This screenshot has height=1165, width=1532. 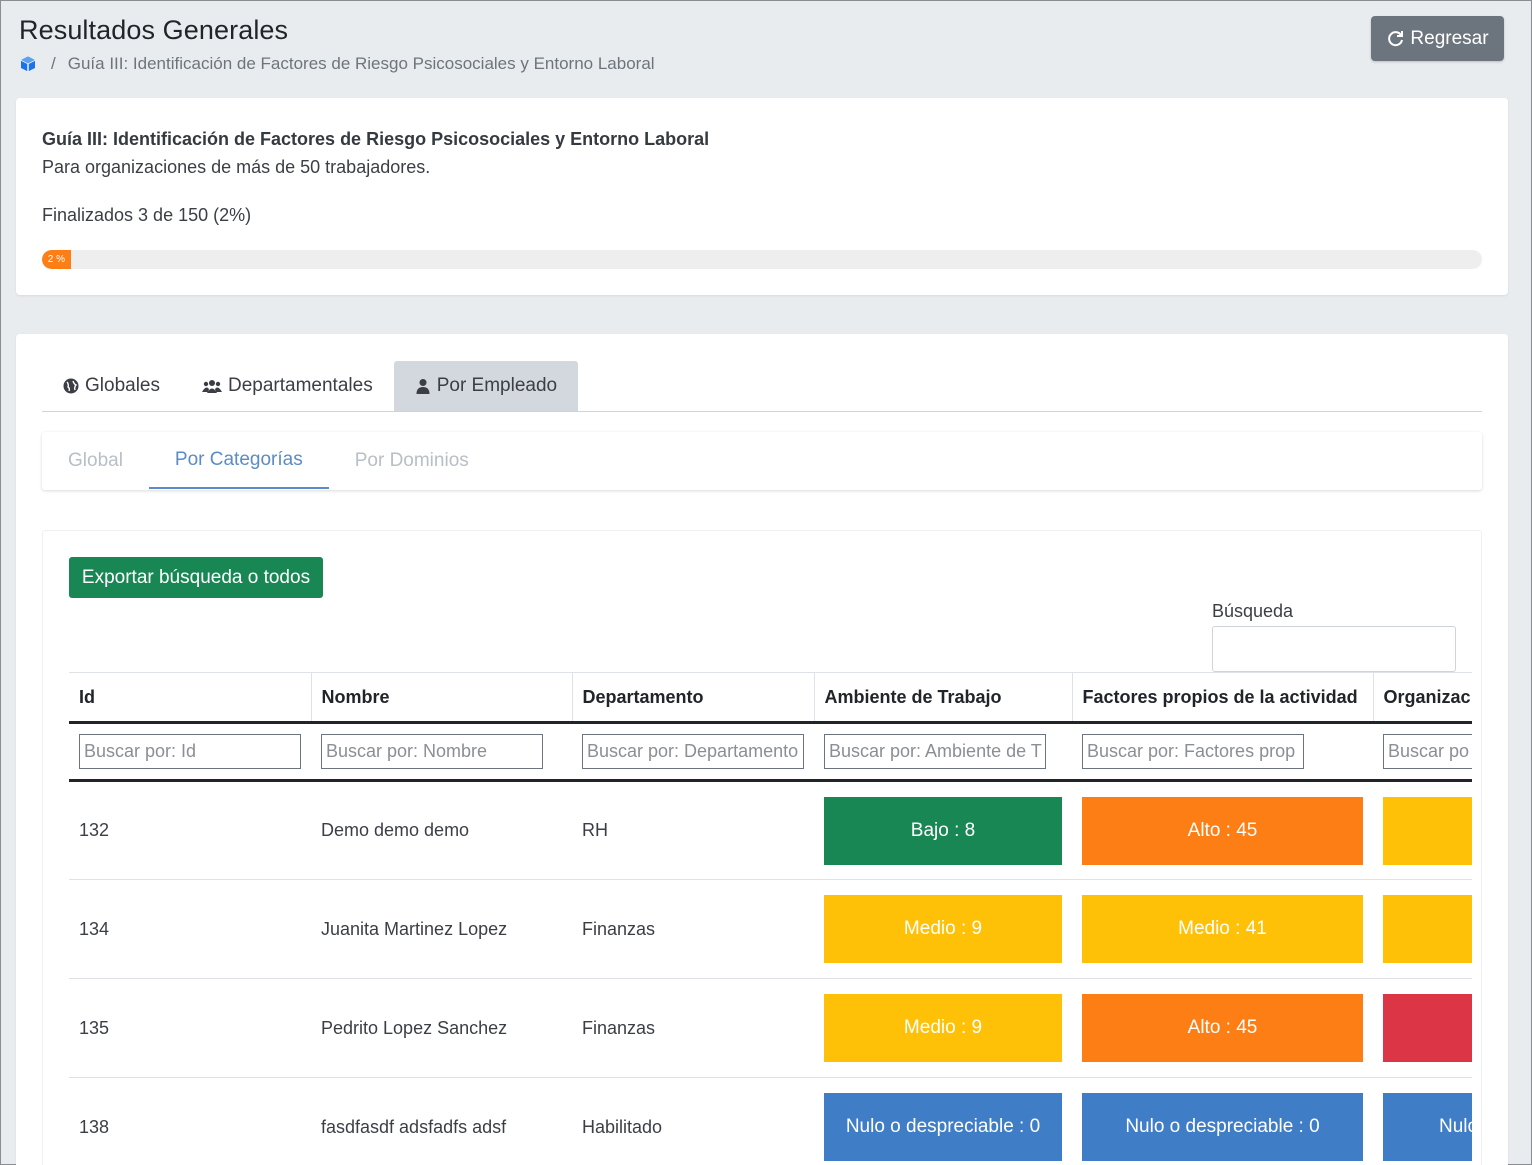 What do you see at coordinates (28, 64) in the screenshot?
I see `cube-icon` at bounding box center [28, 64].